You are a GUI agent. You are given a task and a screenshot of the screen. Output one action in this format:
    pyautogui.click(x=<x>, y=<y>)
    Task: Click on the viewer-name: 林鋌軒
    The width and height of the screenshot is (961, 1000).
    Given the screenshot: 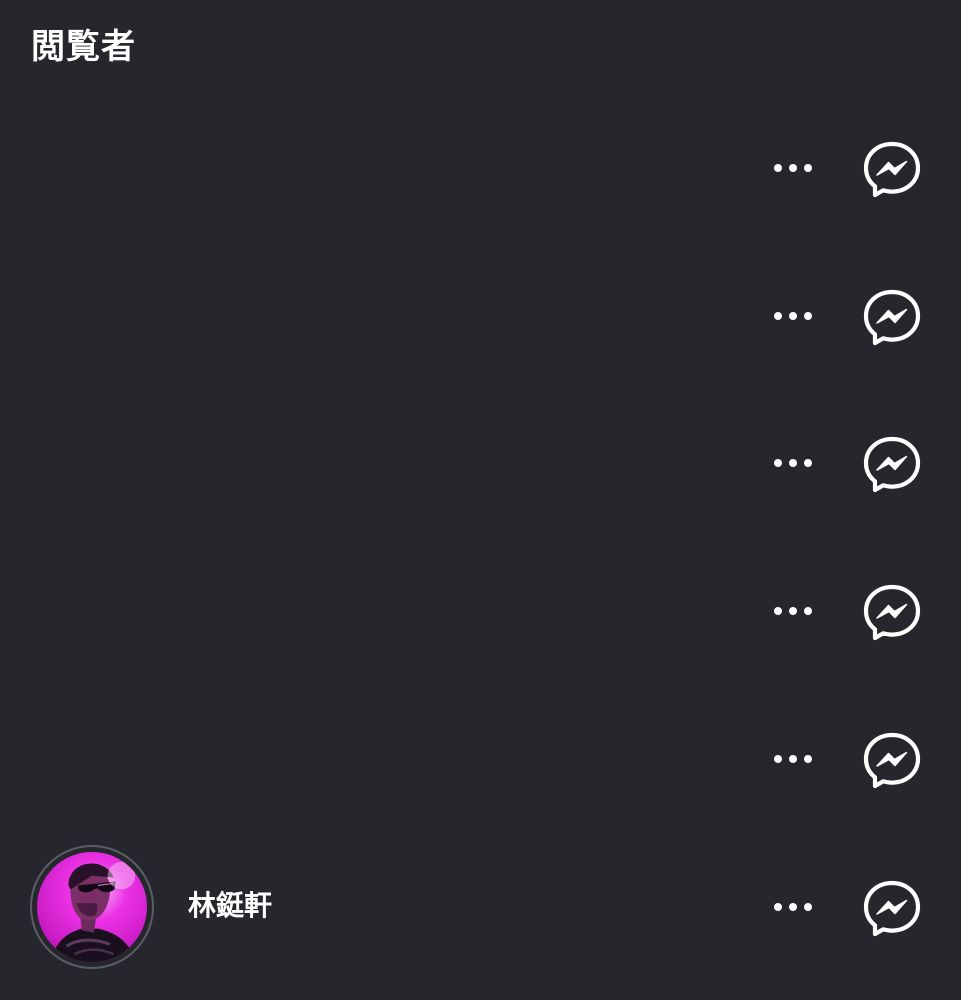 What is the action you would take?
    pyautogui.click(x=230, y=905)
    